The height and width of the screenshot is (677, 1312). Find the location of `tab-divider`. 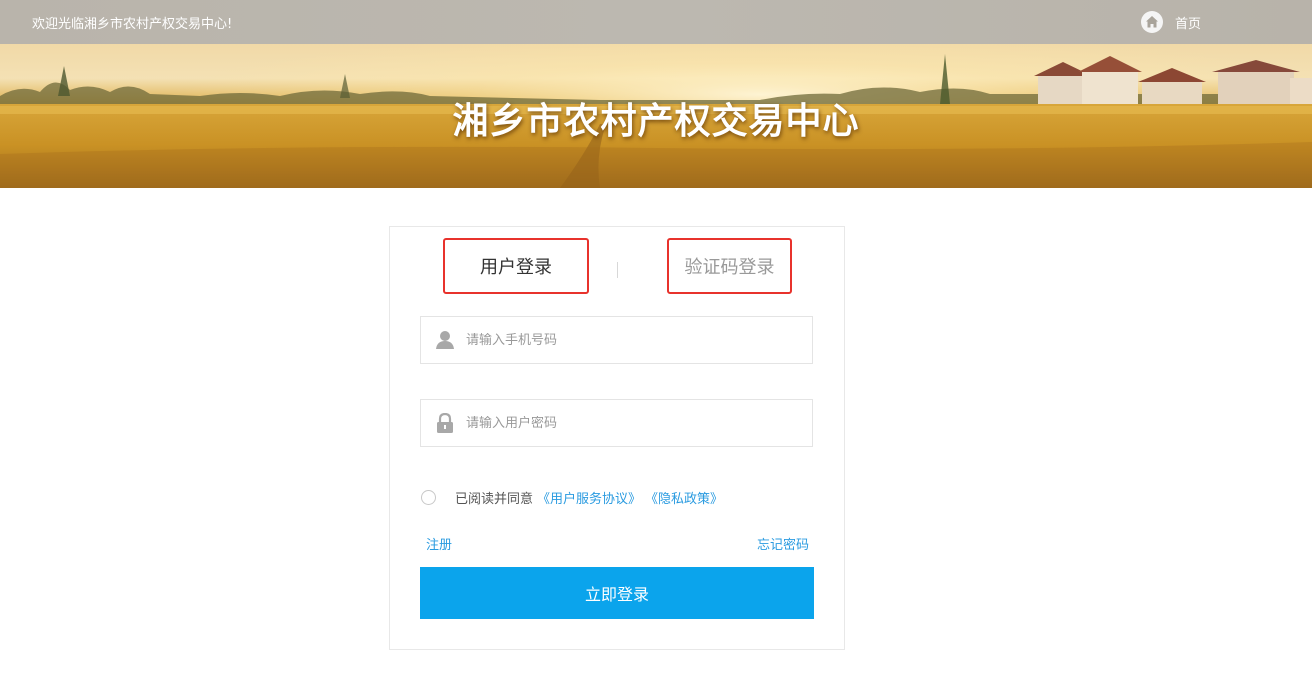

tab-divider is located at coordinates (617, 270).